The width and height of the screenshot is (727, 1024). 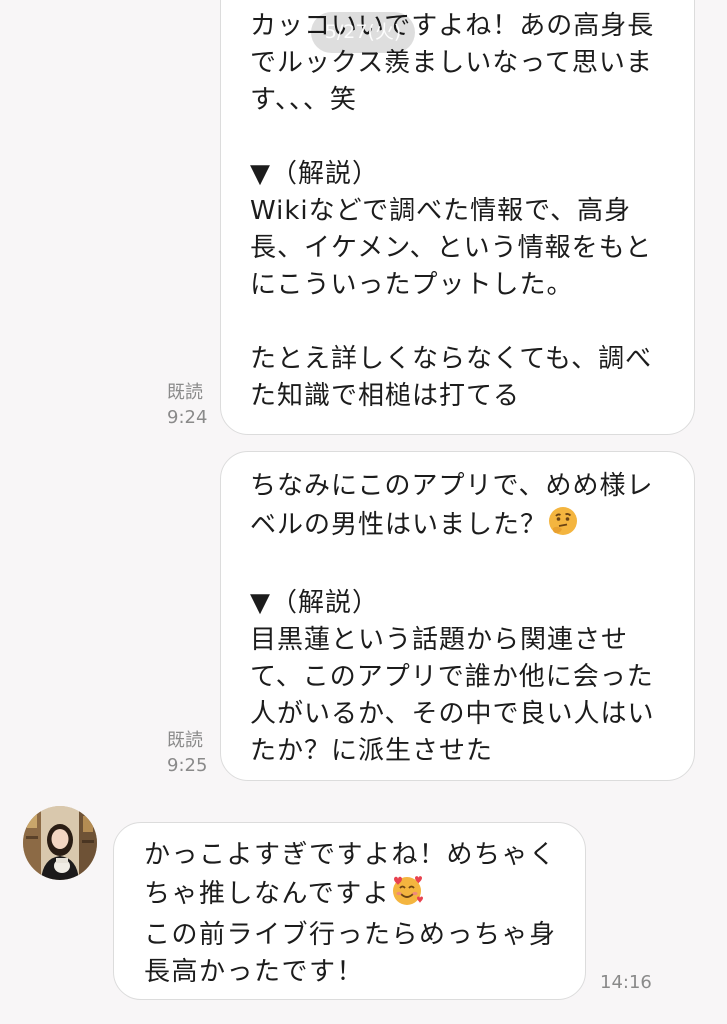 I want to click on message-meta: 既読 9:24, so click(x=187, y=405).